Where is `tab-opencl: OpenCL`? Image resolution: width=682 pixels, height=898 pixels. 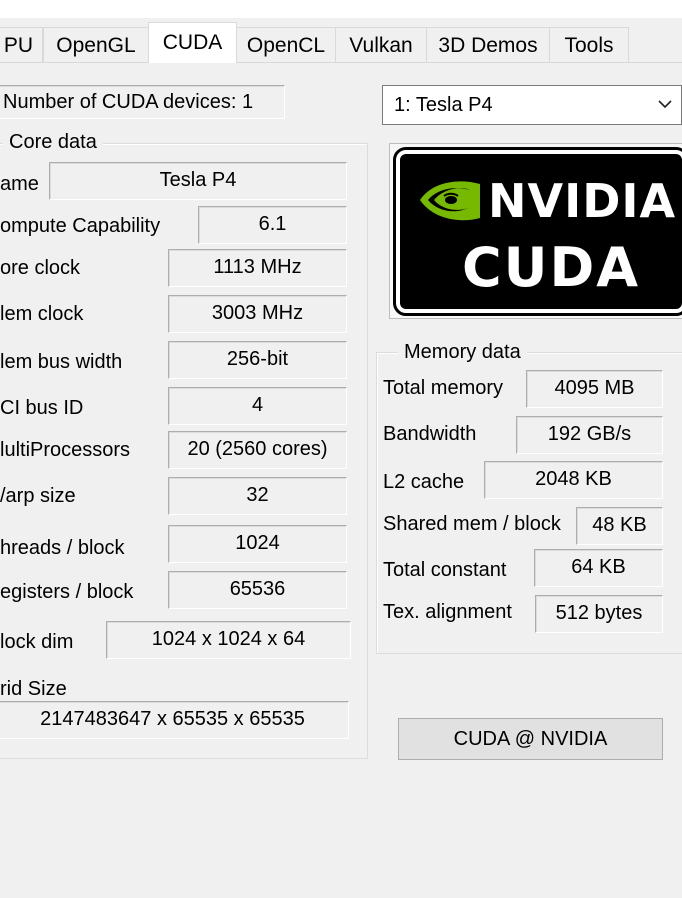 tab-opencl: OpenCL is located at coordinates (286, 44).